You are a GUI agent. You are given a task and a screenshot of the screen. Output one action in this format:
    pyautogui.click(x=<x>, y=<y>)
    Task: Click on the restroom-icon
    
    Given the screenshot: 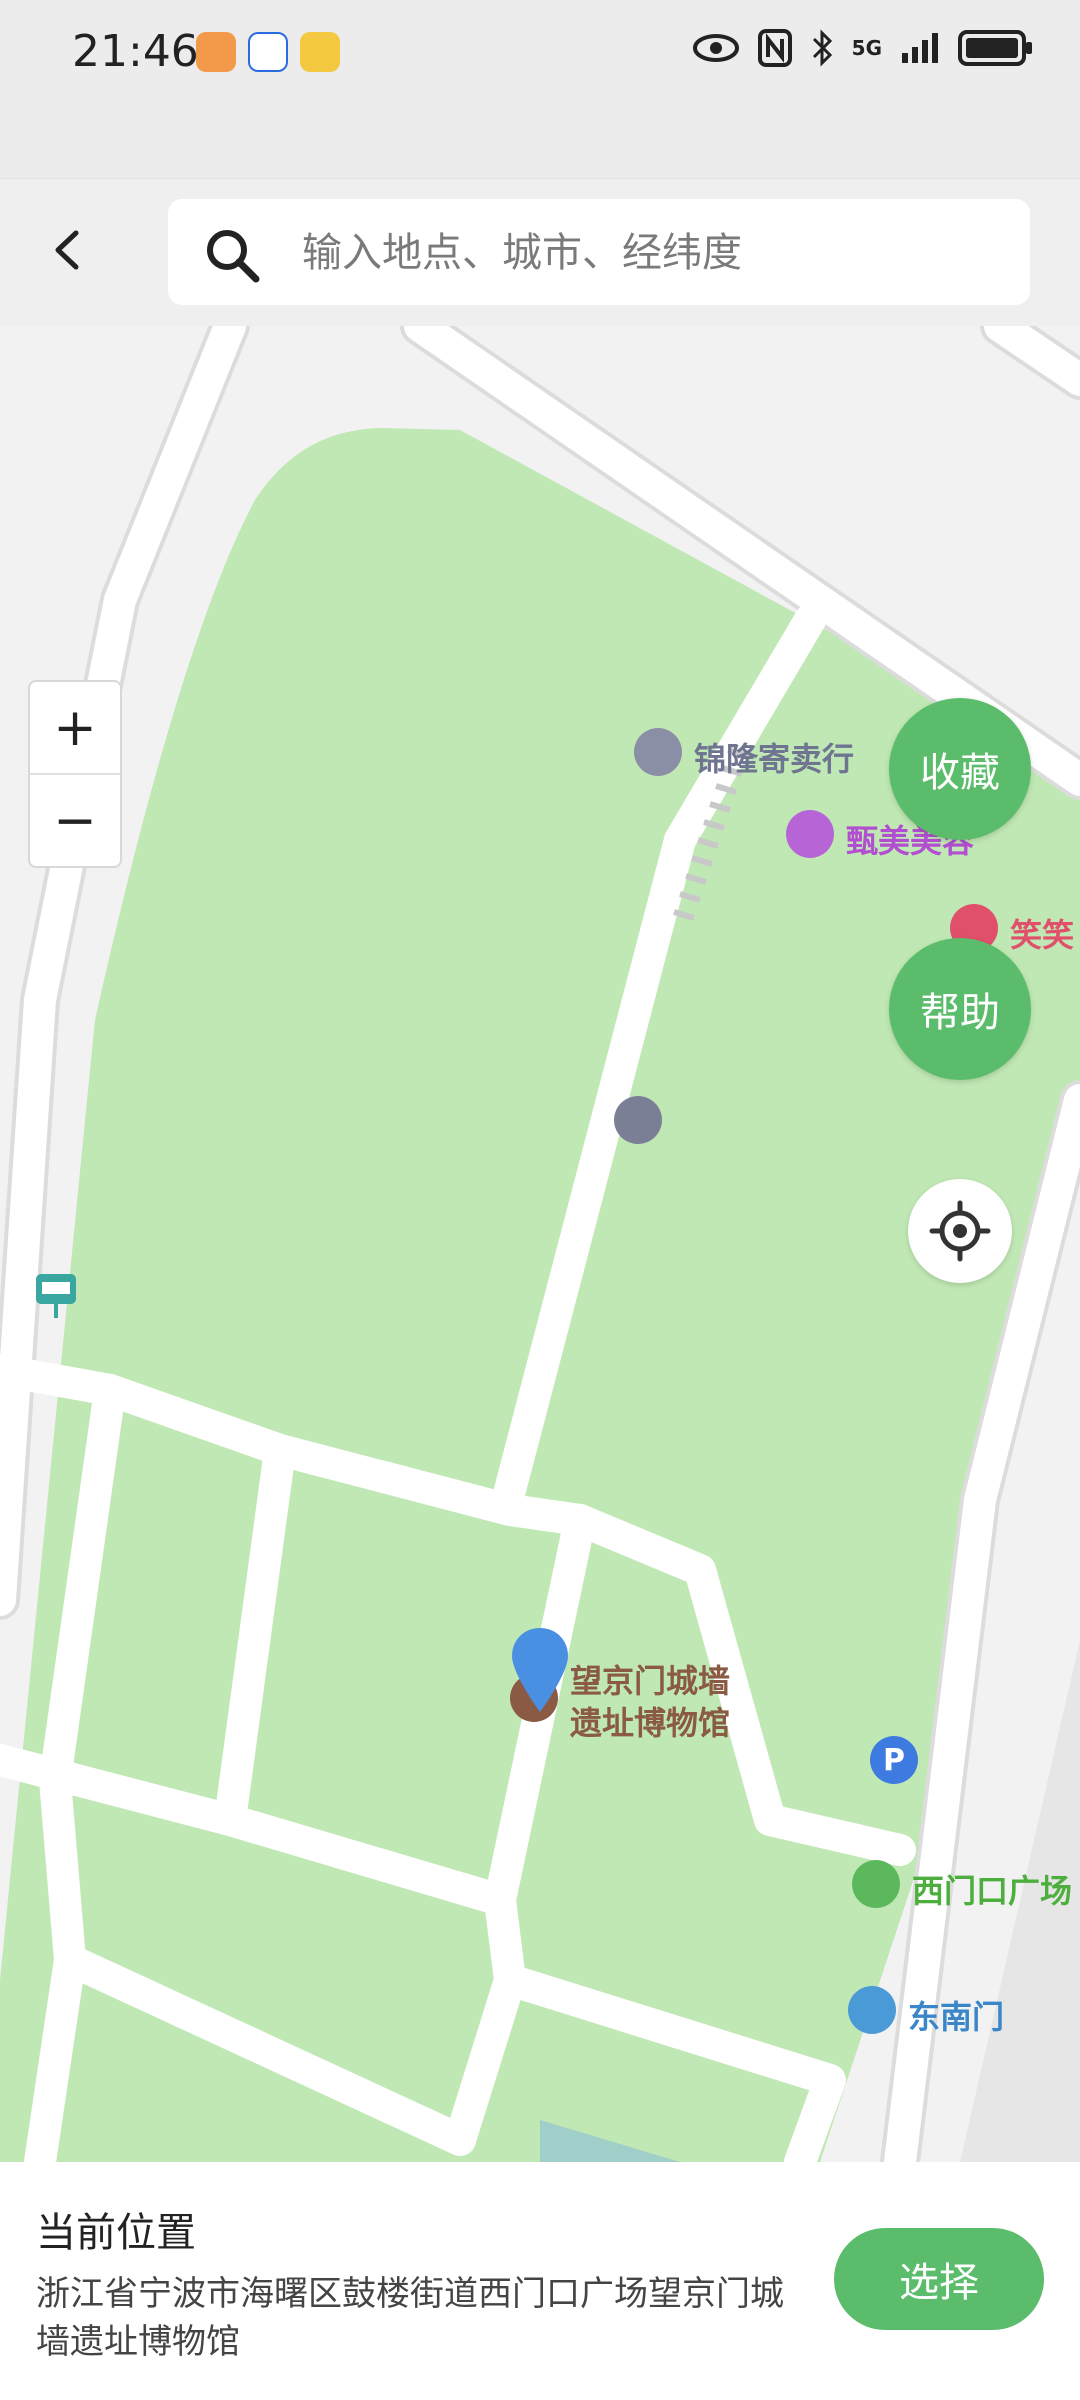 What is the action you would take?
    pyautogui.click(x=638, y=1120)
    